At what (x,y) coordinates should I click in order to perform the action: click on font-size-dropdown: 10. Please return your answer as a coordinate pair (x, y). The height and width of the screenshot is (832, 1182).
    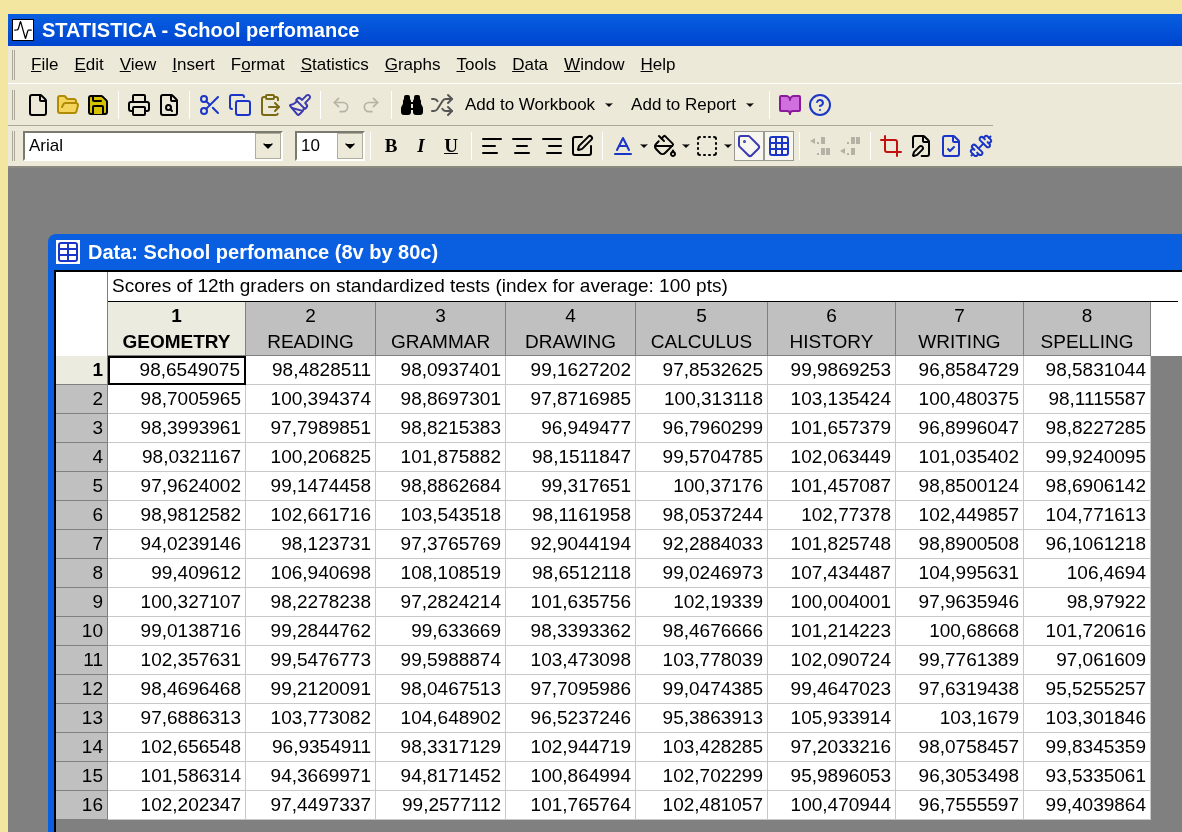
    Looking at the image, I should click on (330, 146).